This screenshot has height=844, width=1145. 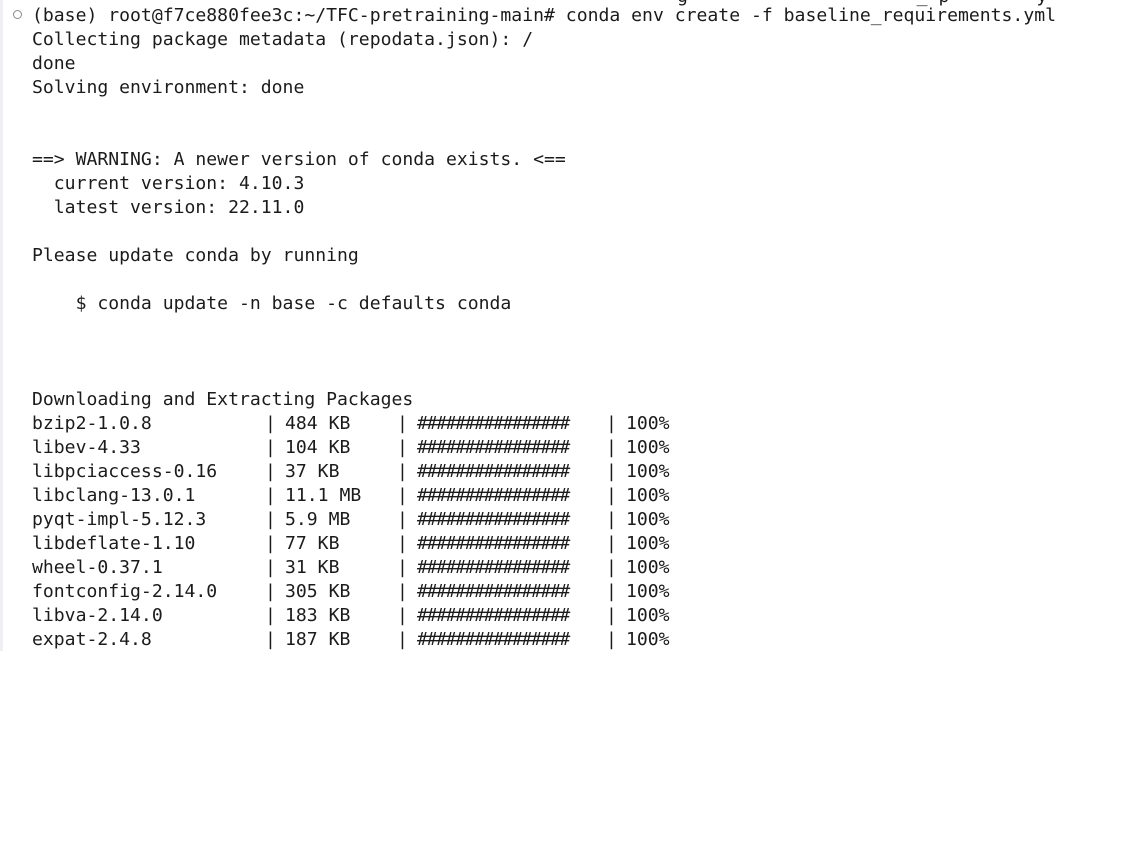 What do you see at coordinates (318, 423) in the screenshot?
I see `package-size: 484 KB` at bounding box center [318, 423].